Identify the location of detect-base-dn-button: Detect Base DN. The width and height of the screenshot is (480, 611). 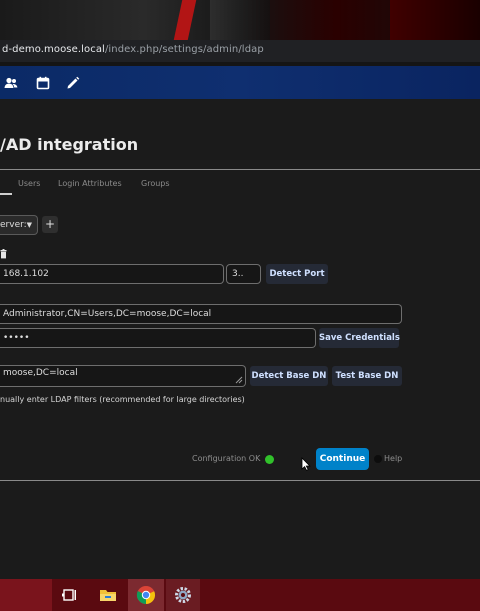
(289, 376).